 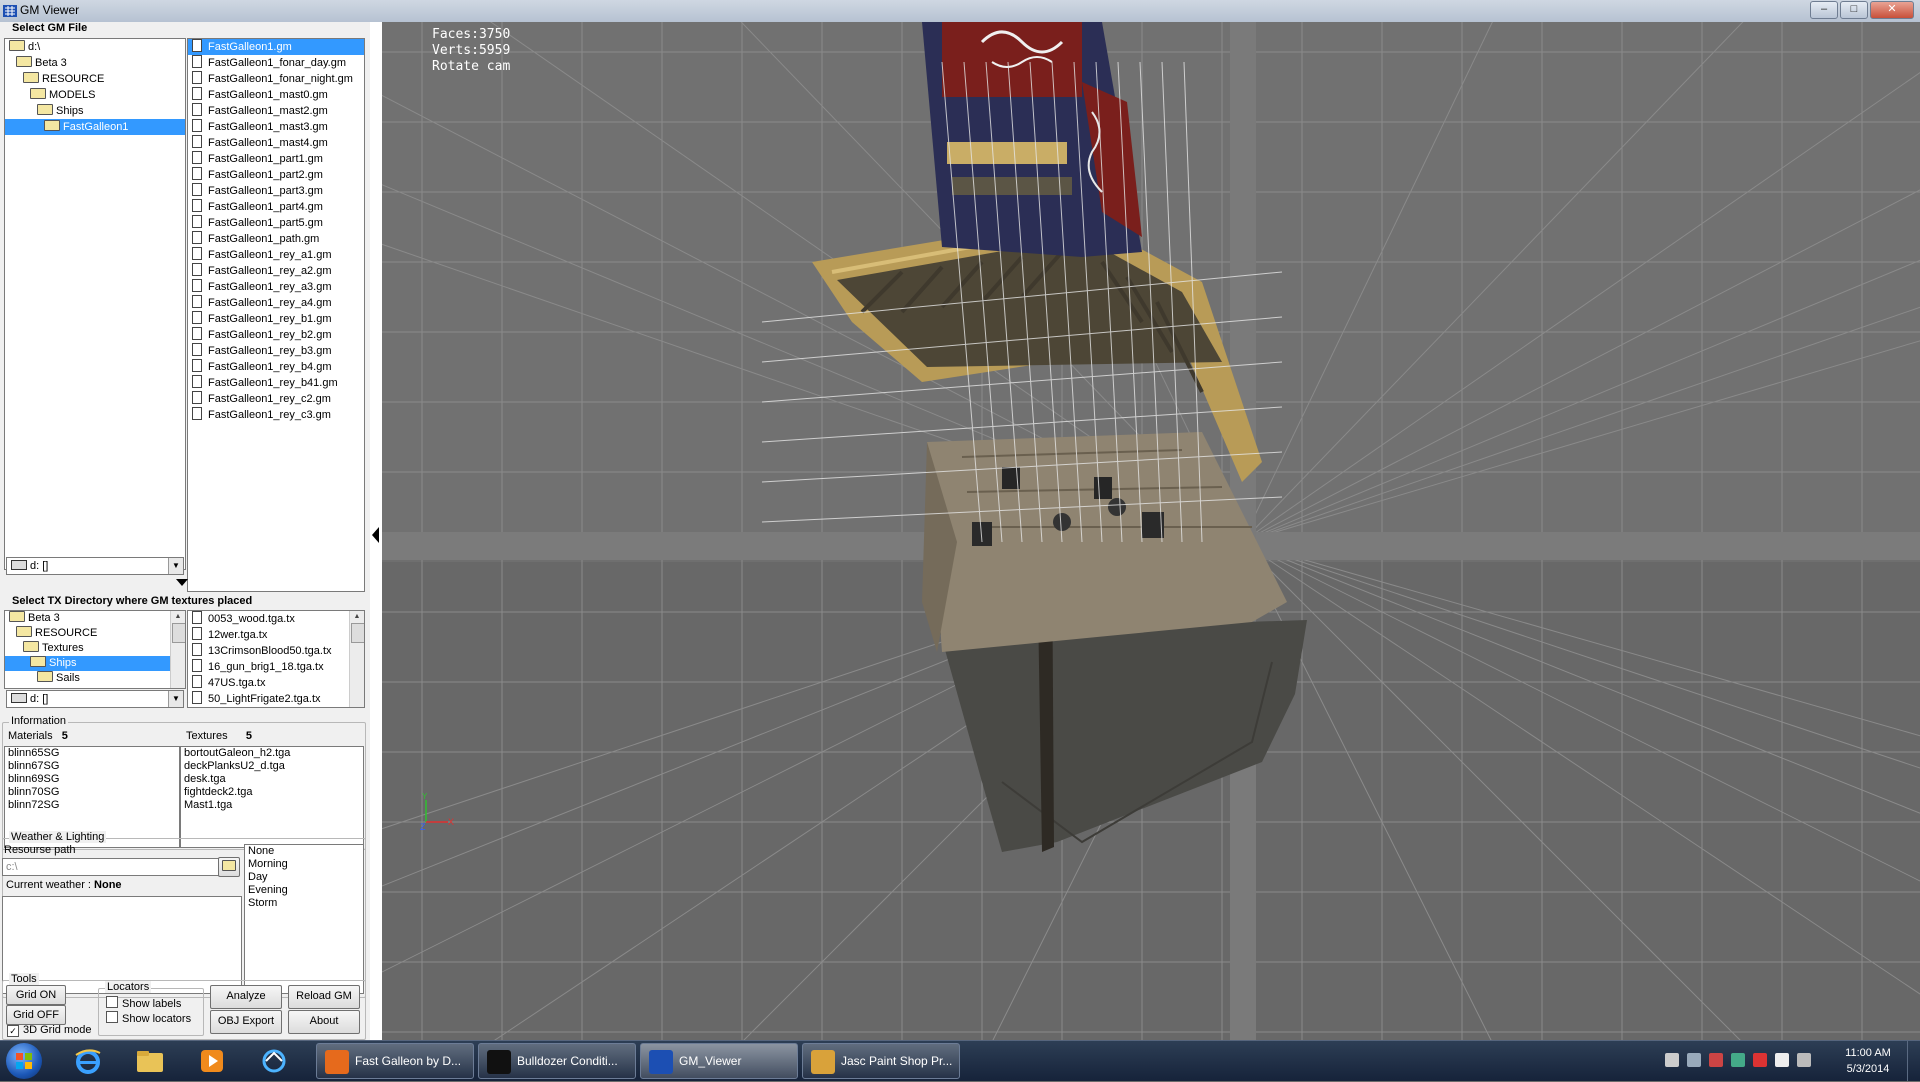 What do you see at coordinates (36, 1015) in the screenshot?
I see `grid-off-button: Grid OFF` at bounding box center [36, 1015].